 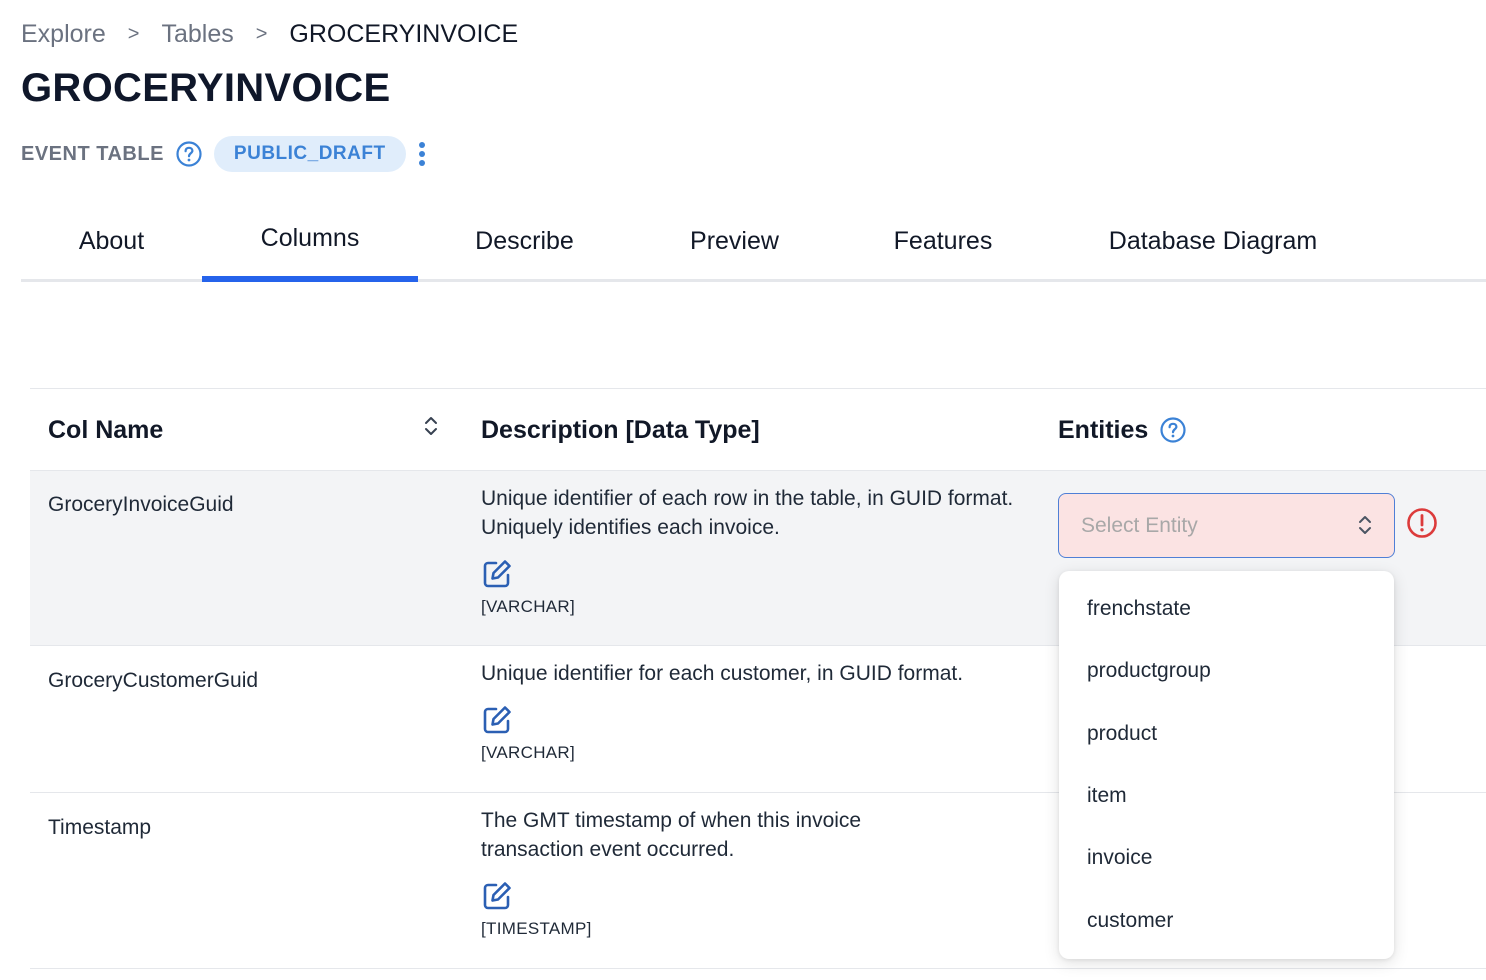 What do you see at coordinates (206, 88) in the screenshot?
I see `page-title: GROCERYINVOICE` at bounding box center [206, 88].